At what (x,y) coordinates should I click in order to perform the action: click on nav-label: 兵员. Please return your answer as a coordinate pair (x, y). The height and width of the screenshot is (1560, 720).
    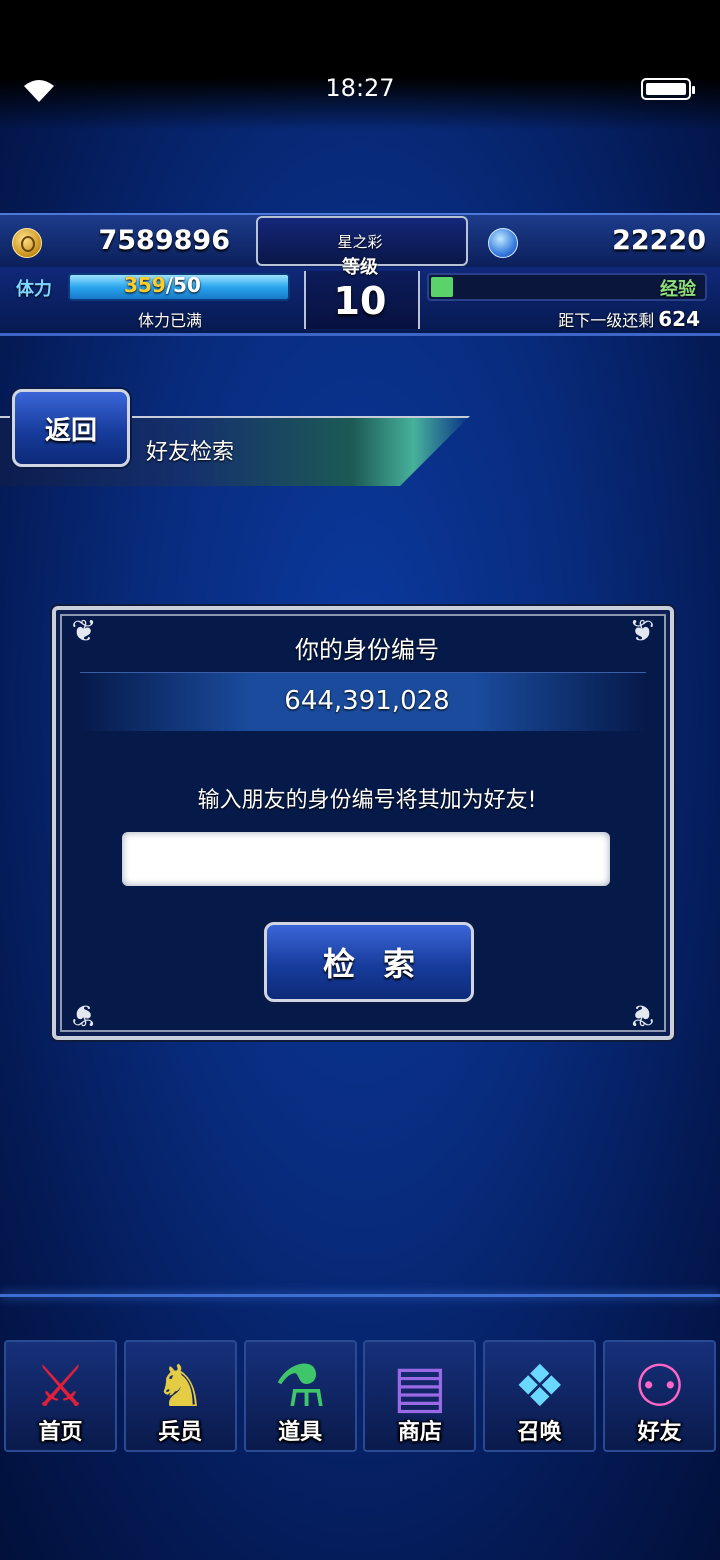
    Looking at the image, I should click on (180, 1432).